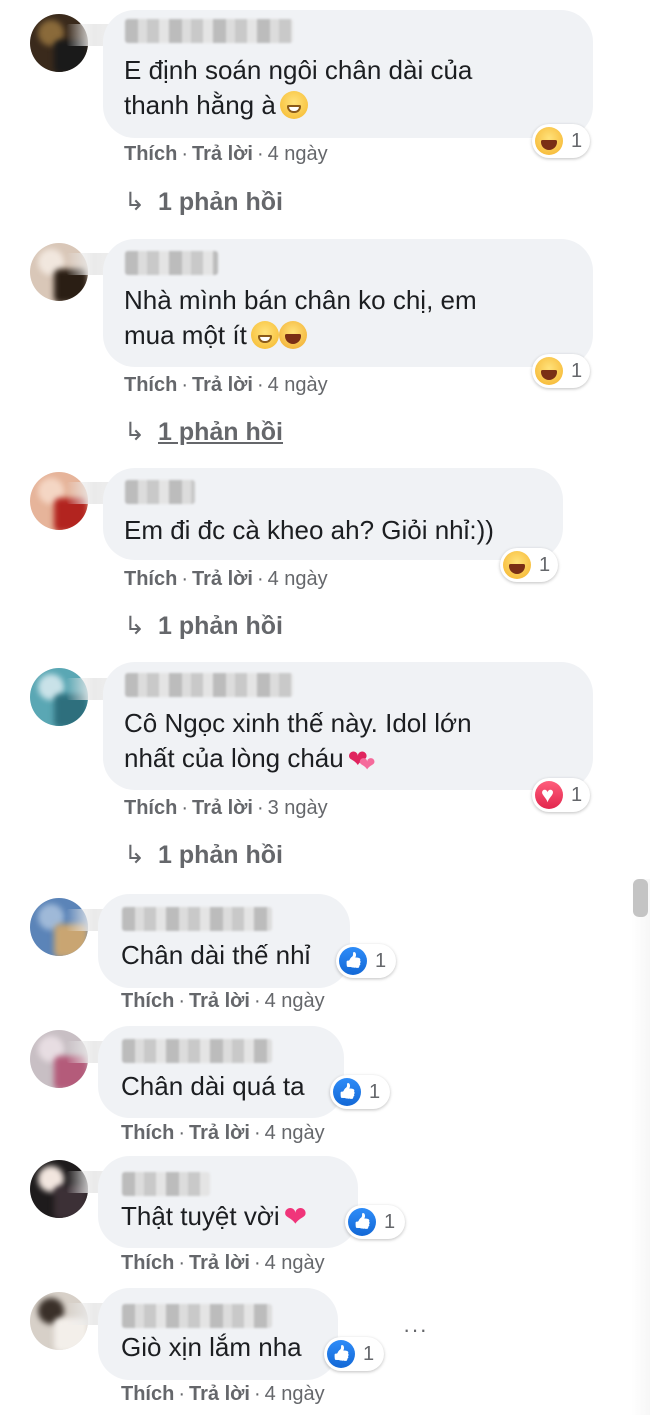 The height and width of the screenshot is (1415, 650). I want to click on comment-line: thanh hằng à, so click(200, 105).